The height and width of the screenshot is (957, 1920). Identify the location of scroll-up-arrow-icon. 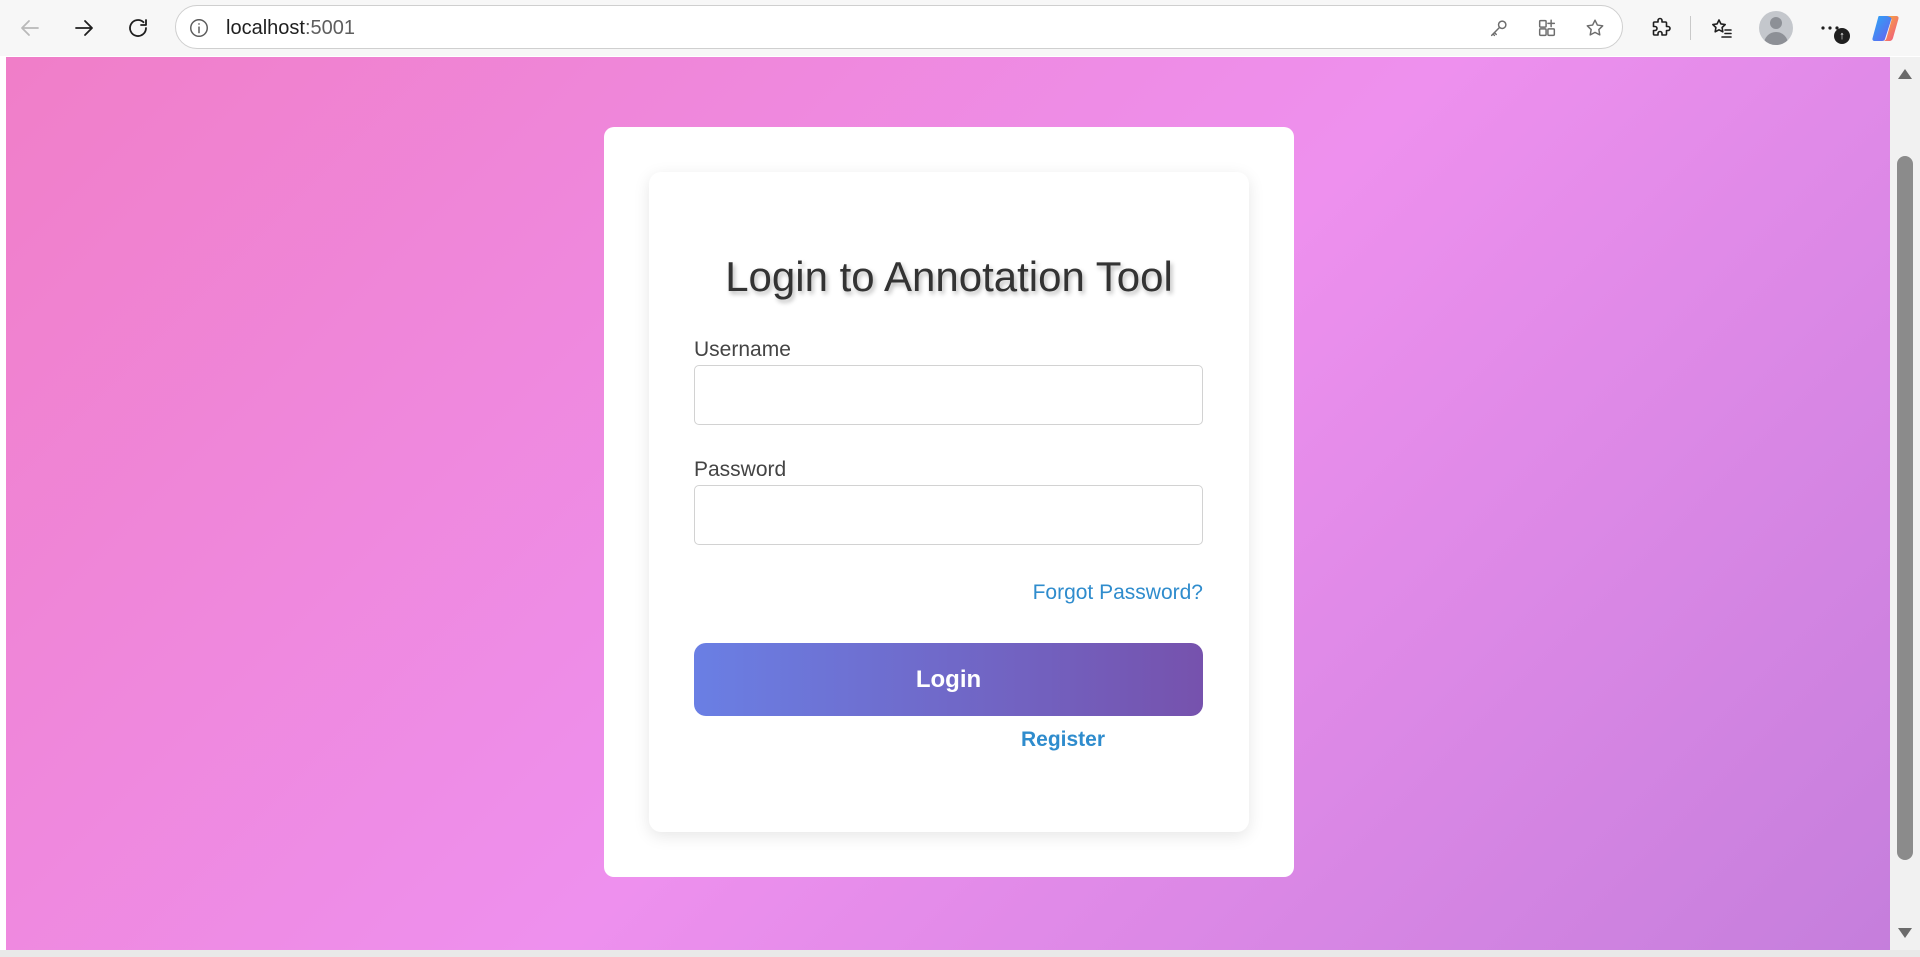
(1905, 74).